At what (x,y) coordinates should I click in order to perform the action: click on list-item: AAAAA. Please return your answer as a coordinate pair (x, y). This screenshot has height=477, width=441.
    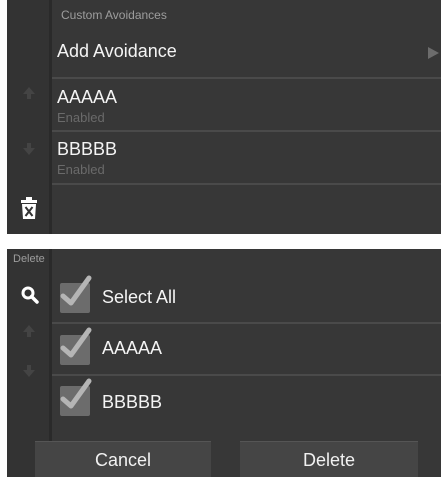
    Looking at the image, I should click on (246, 349).